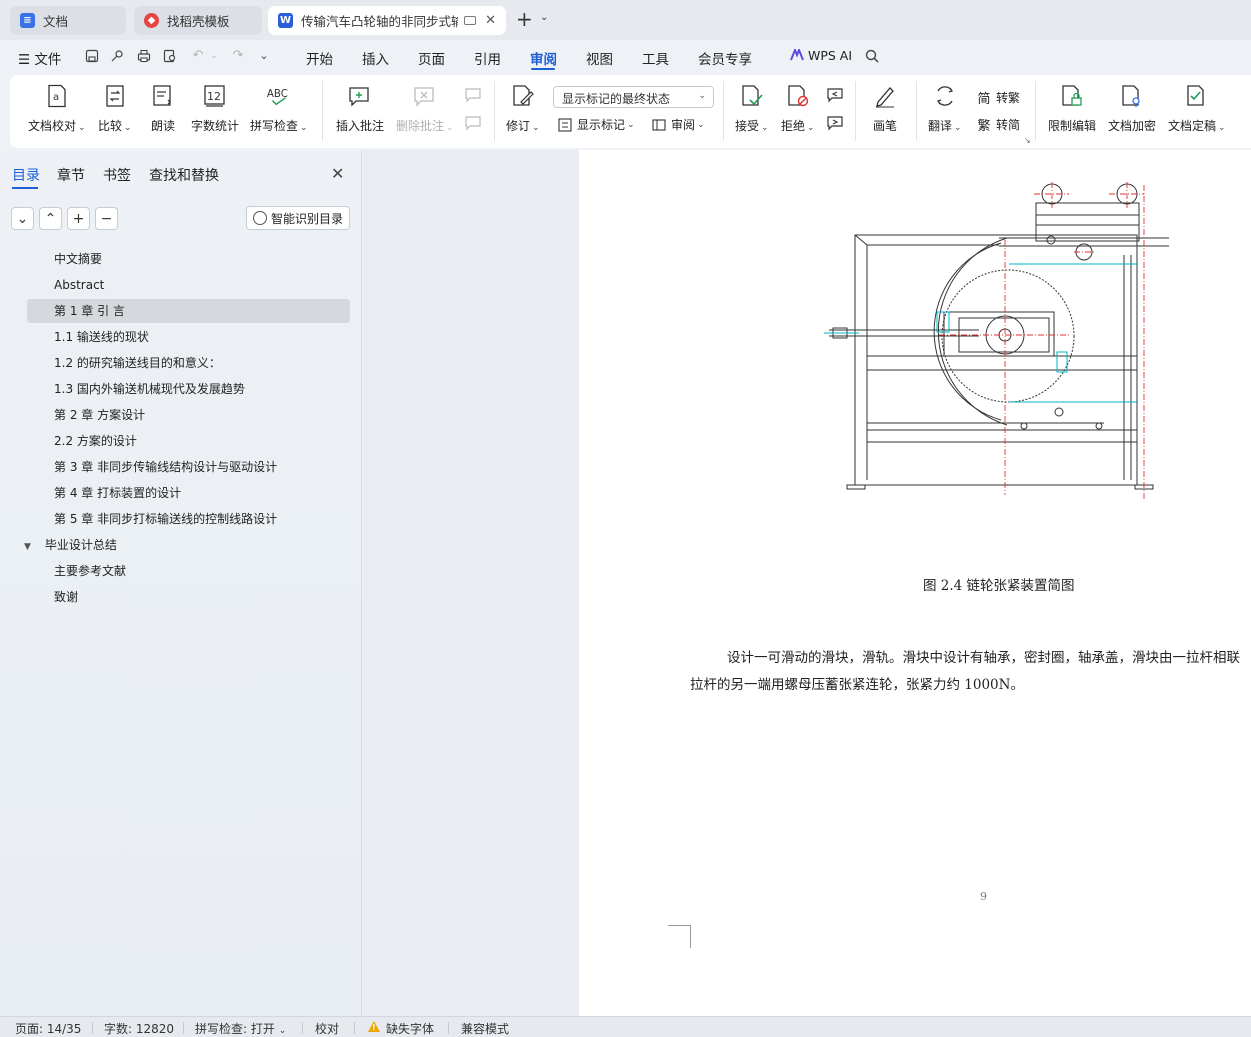 This screenshot has height=1037, width=1251. I want to click on read-aloud-button: 朗读, so click(163, 108).